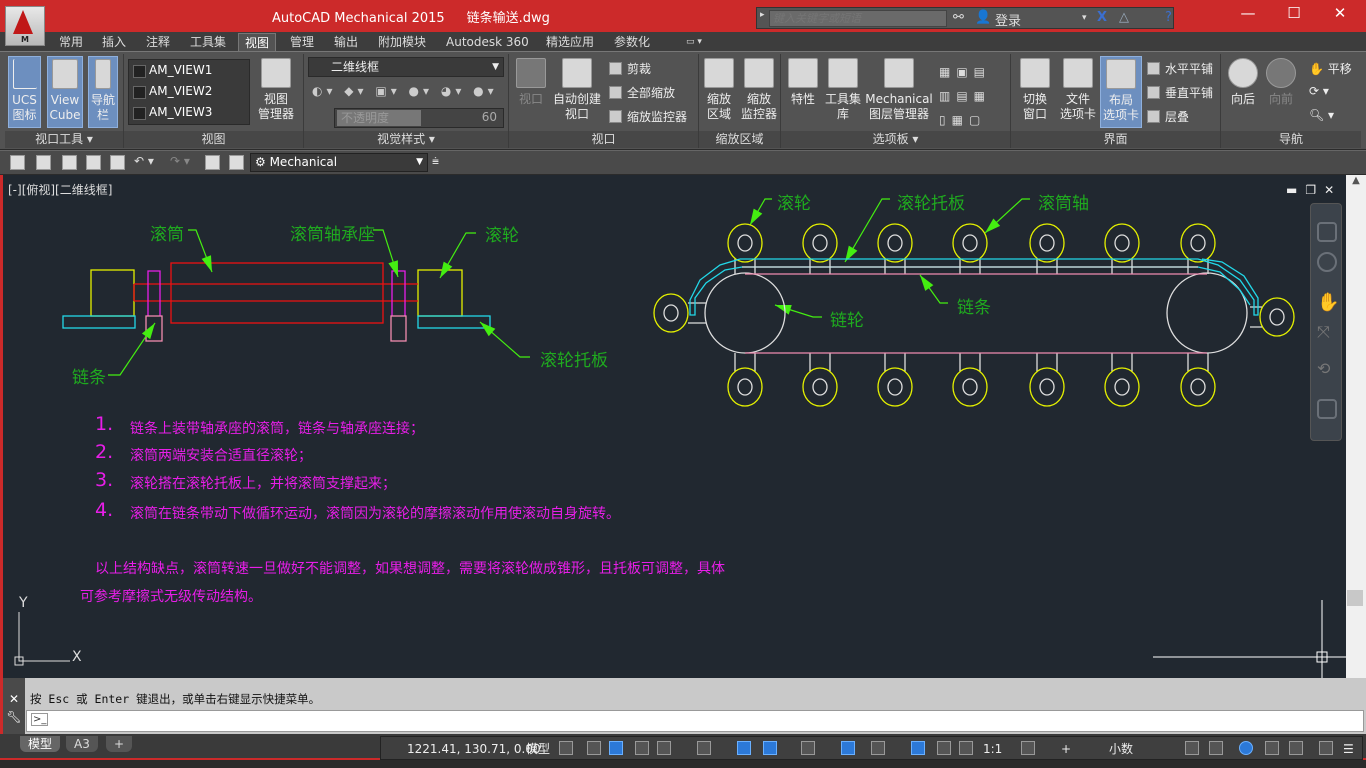  I want to click on tab-autodesk-360: Autodesk 360, so click(487, 42).